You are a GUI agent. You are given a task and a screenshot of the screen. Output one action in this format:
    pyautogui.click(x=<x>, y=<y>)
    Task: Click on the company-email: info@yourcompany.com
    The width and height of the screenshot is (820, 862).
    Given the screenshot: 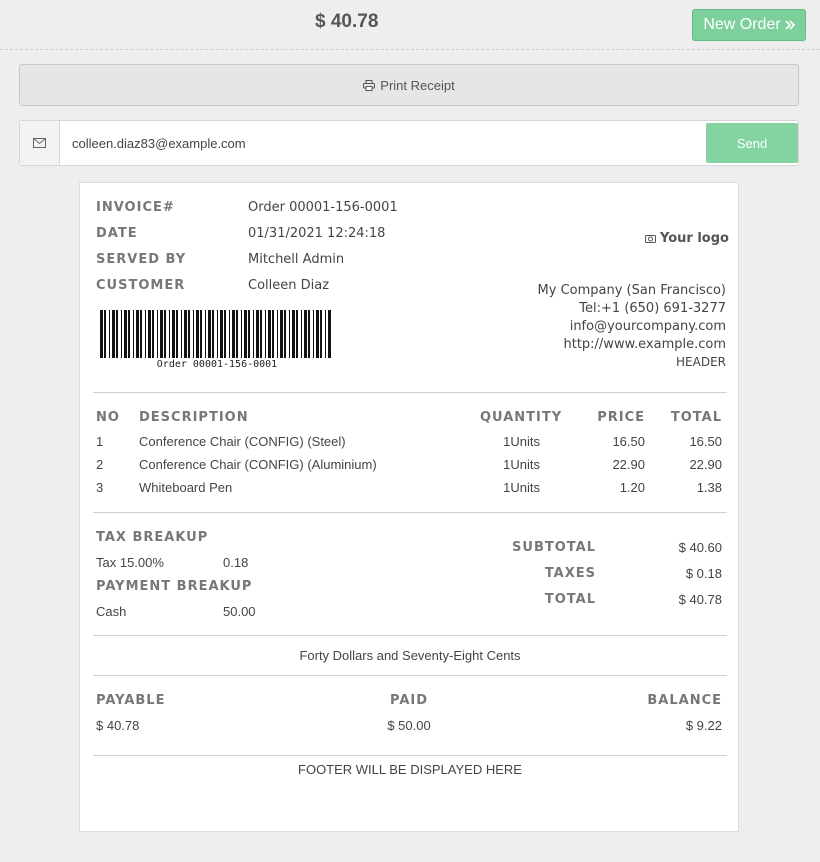 What is the action you would take?
    pyautogui.click(x=647, y=326)
    